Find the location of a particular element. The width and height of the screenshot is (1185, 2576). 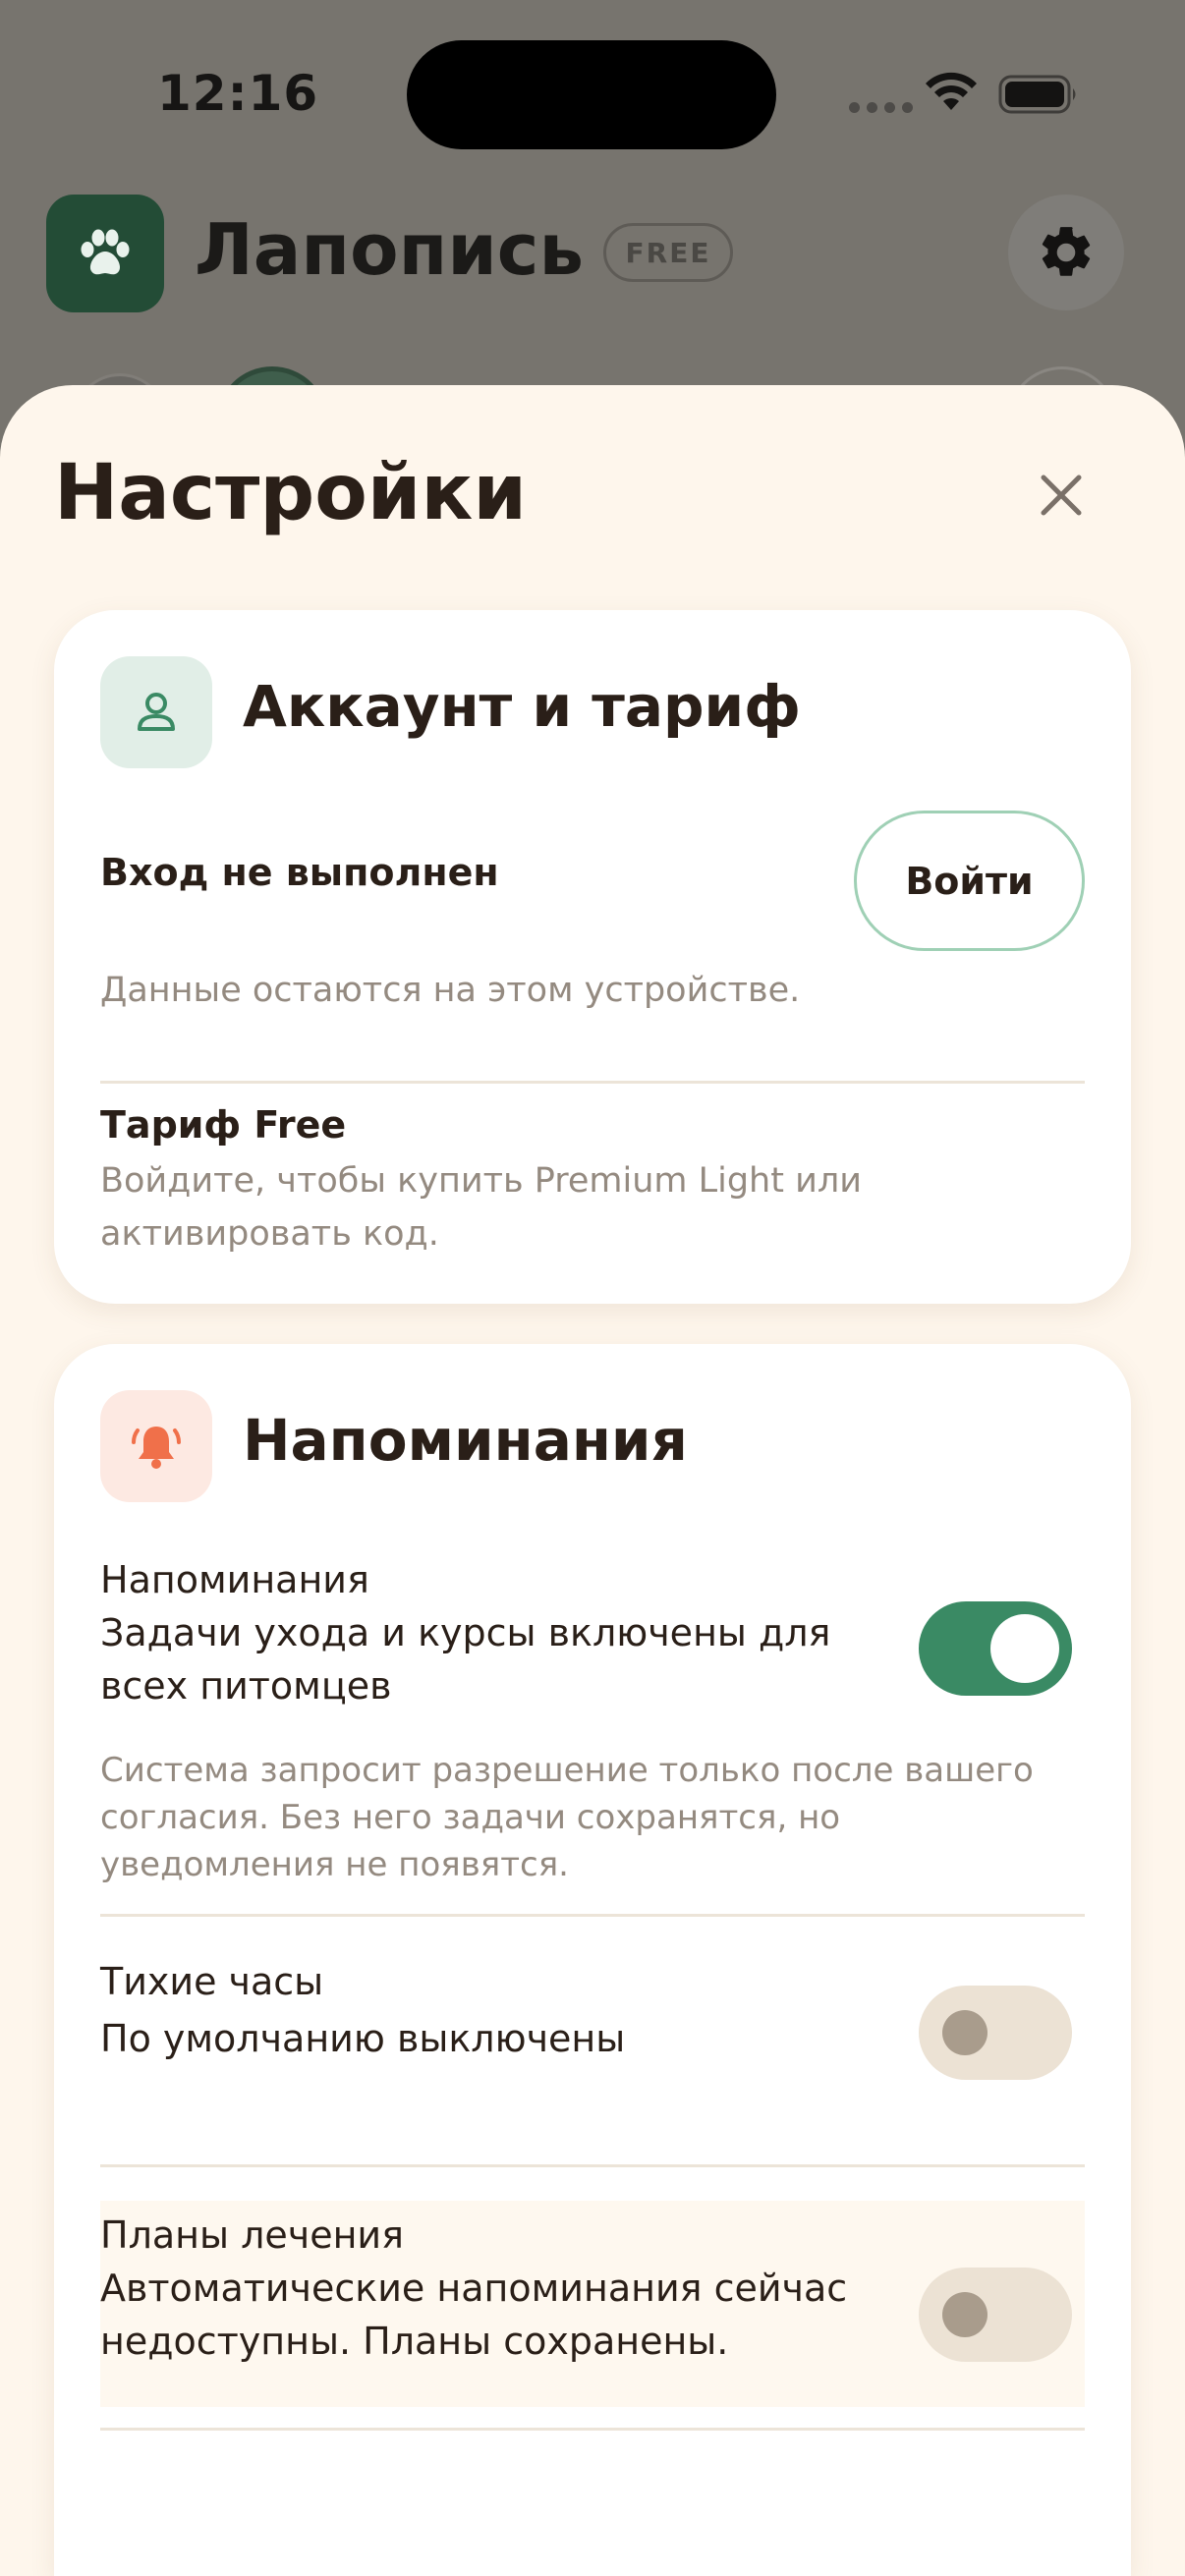

quiet-hours-desc: По умолчанию выключены is located at coordinates (363, 2038).